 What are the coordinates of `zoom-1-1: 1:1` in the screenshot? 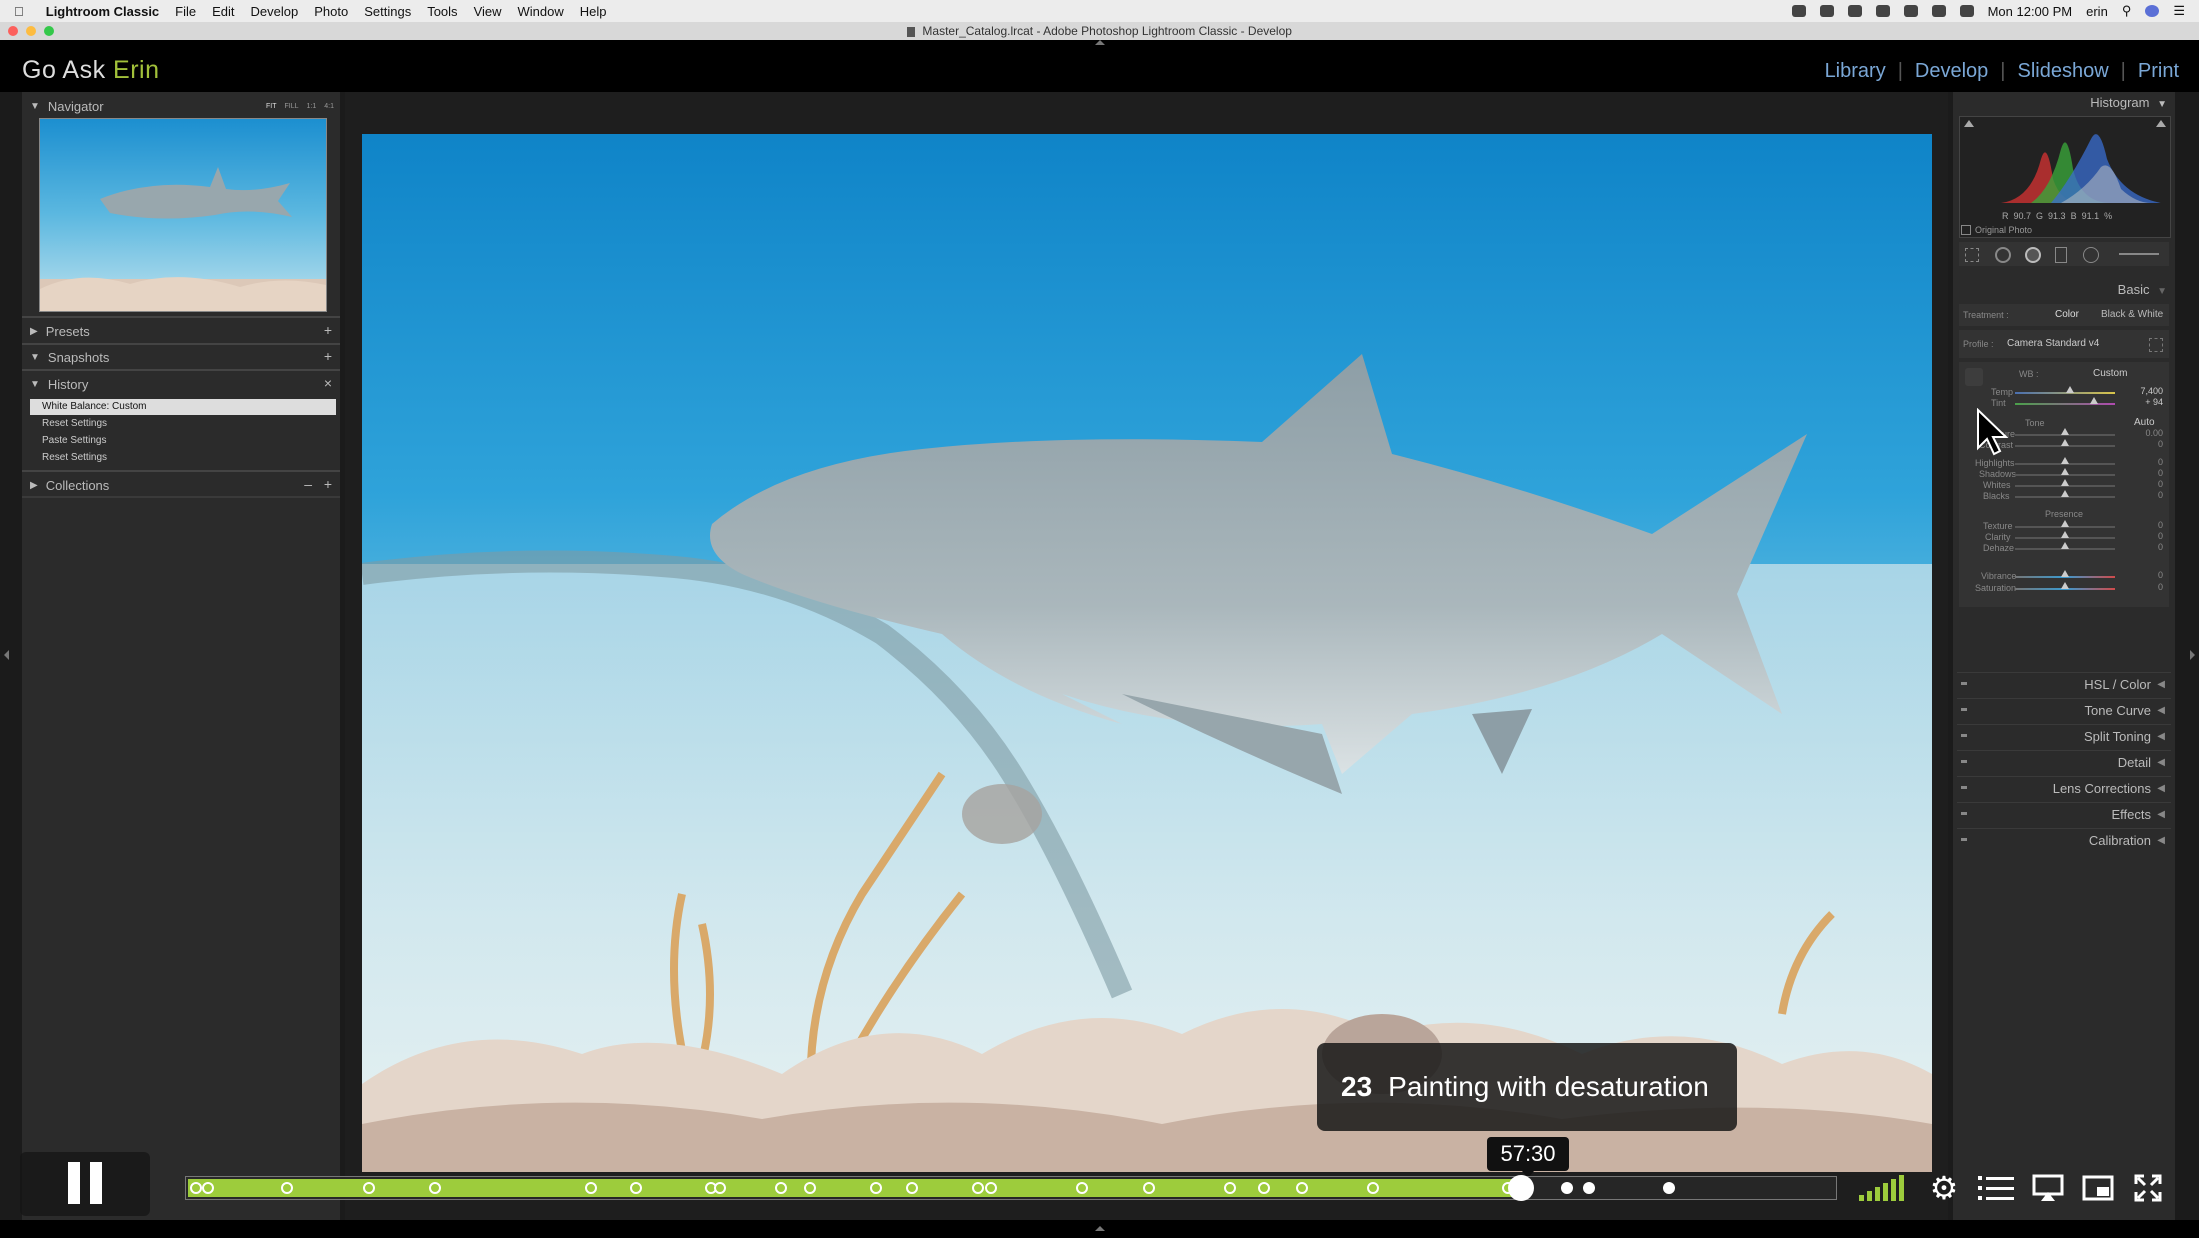 It's located at (312, 106).